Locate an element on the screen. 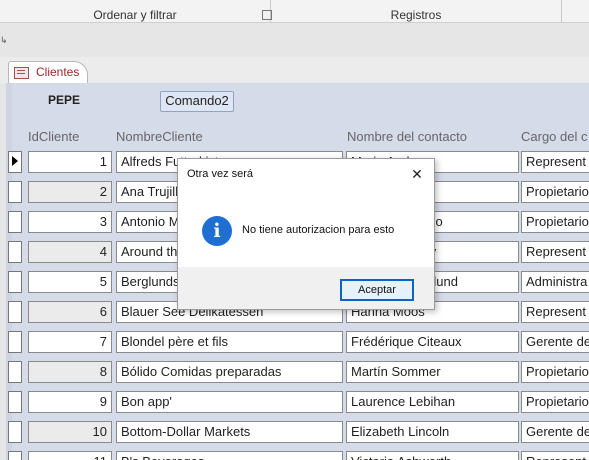 This screenshot has height=460, width=589. idcliente-field: 11 is located at coordinates (70, 455).